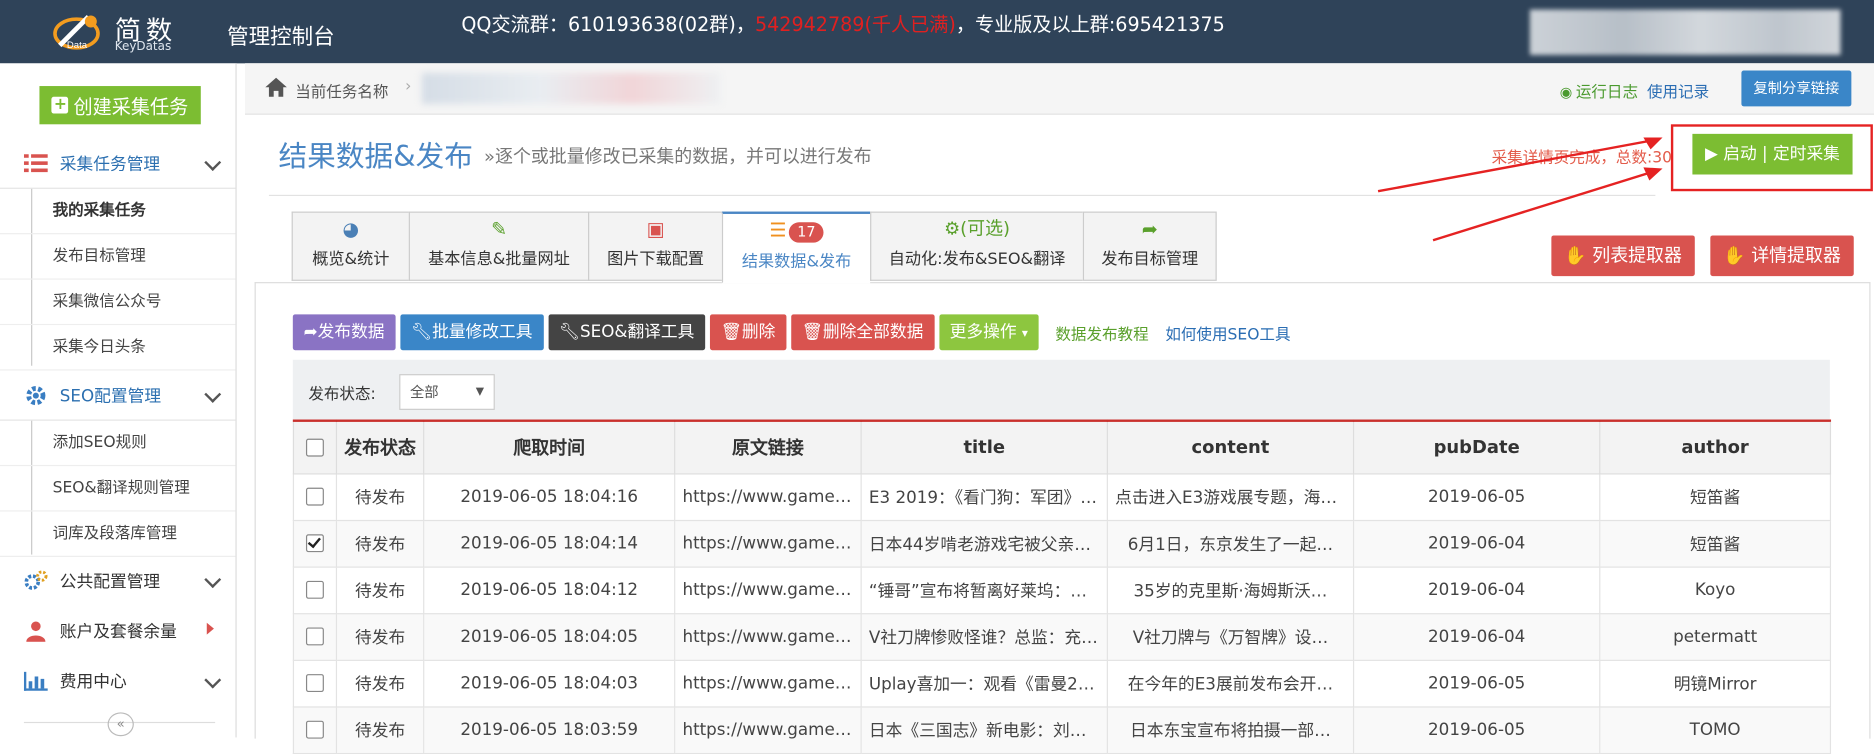 This screenshot has height=754, width=1874. What do you see at coordinates (1059, 89) in the screenshot?
I see `breadcrumb: 当前任务名称 › ◉ 运行日志 使用记录 复制分享链接` at bounding box center [1059, 89].